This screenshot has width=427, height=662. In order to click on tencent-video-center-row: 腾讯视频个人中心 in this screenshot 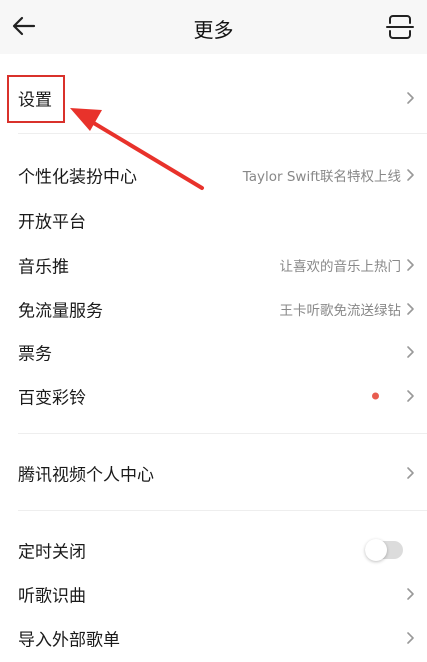, I will do `click(213, 473)`.